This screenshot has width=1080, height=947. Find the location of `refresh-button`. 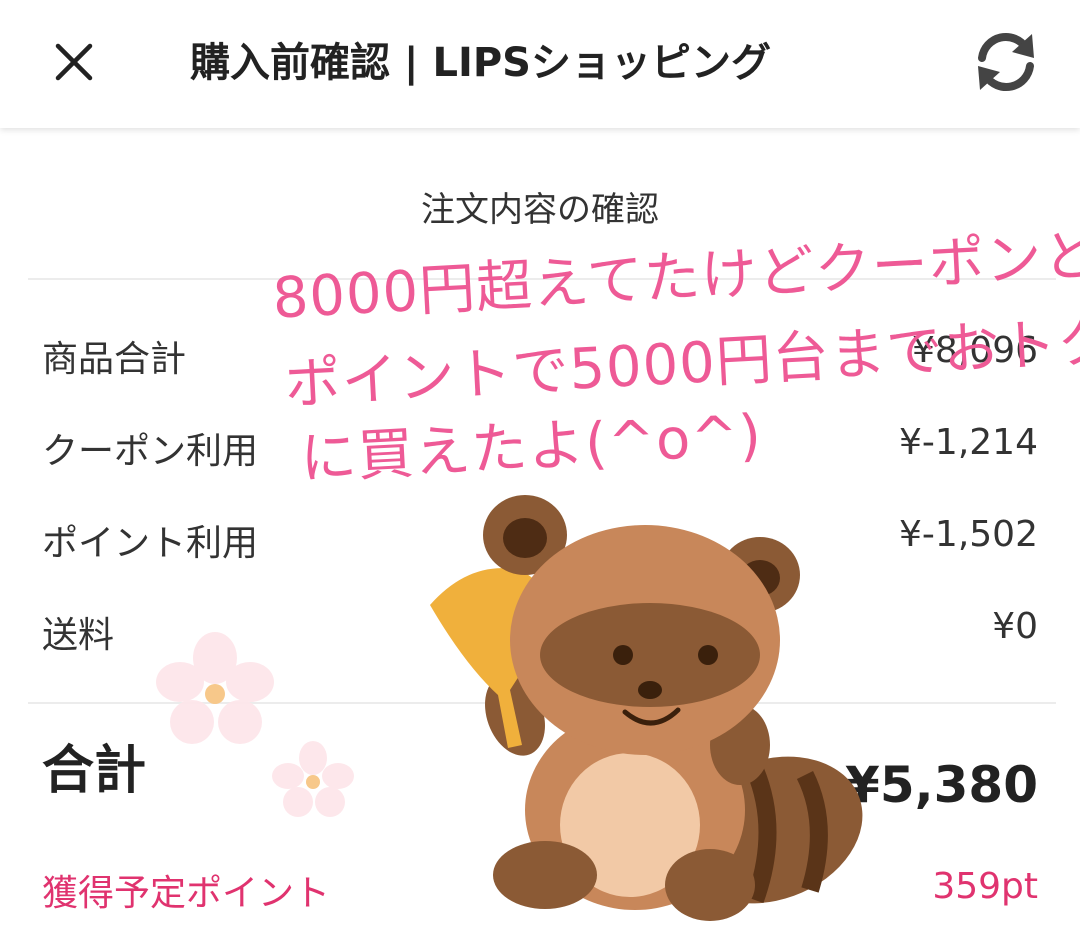

refresh-button is located at coordinates (1006, 62).